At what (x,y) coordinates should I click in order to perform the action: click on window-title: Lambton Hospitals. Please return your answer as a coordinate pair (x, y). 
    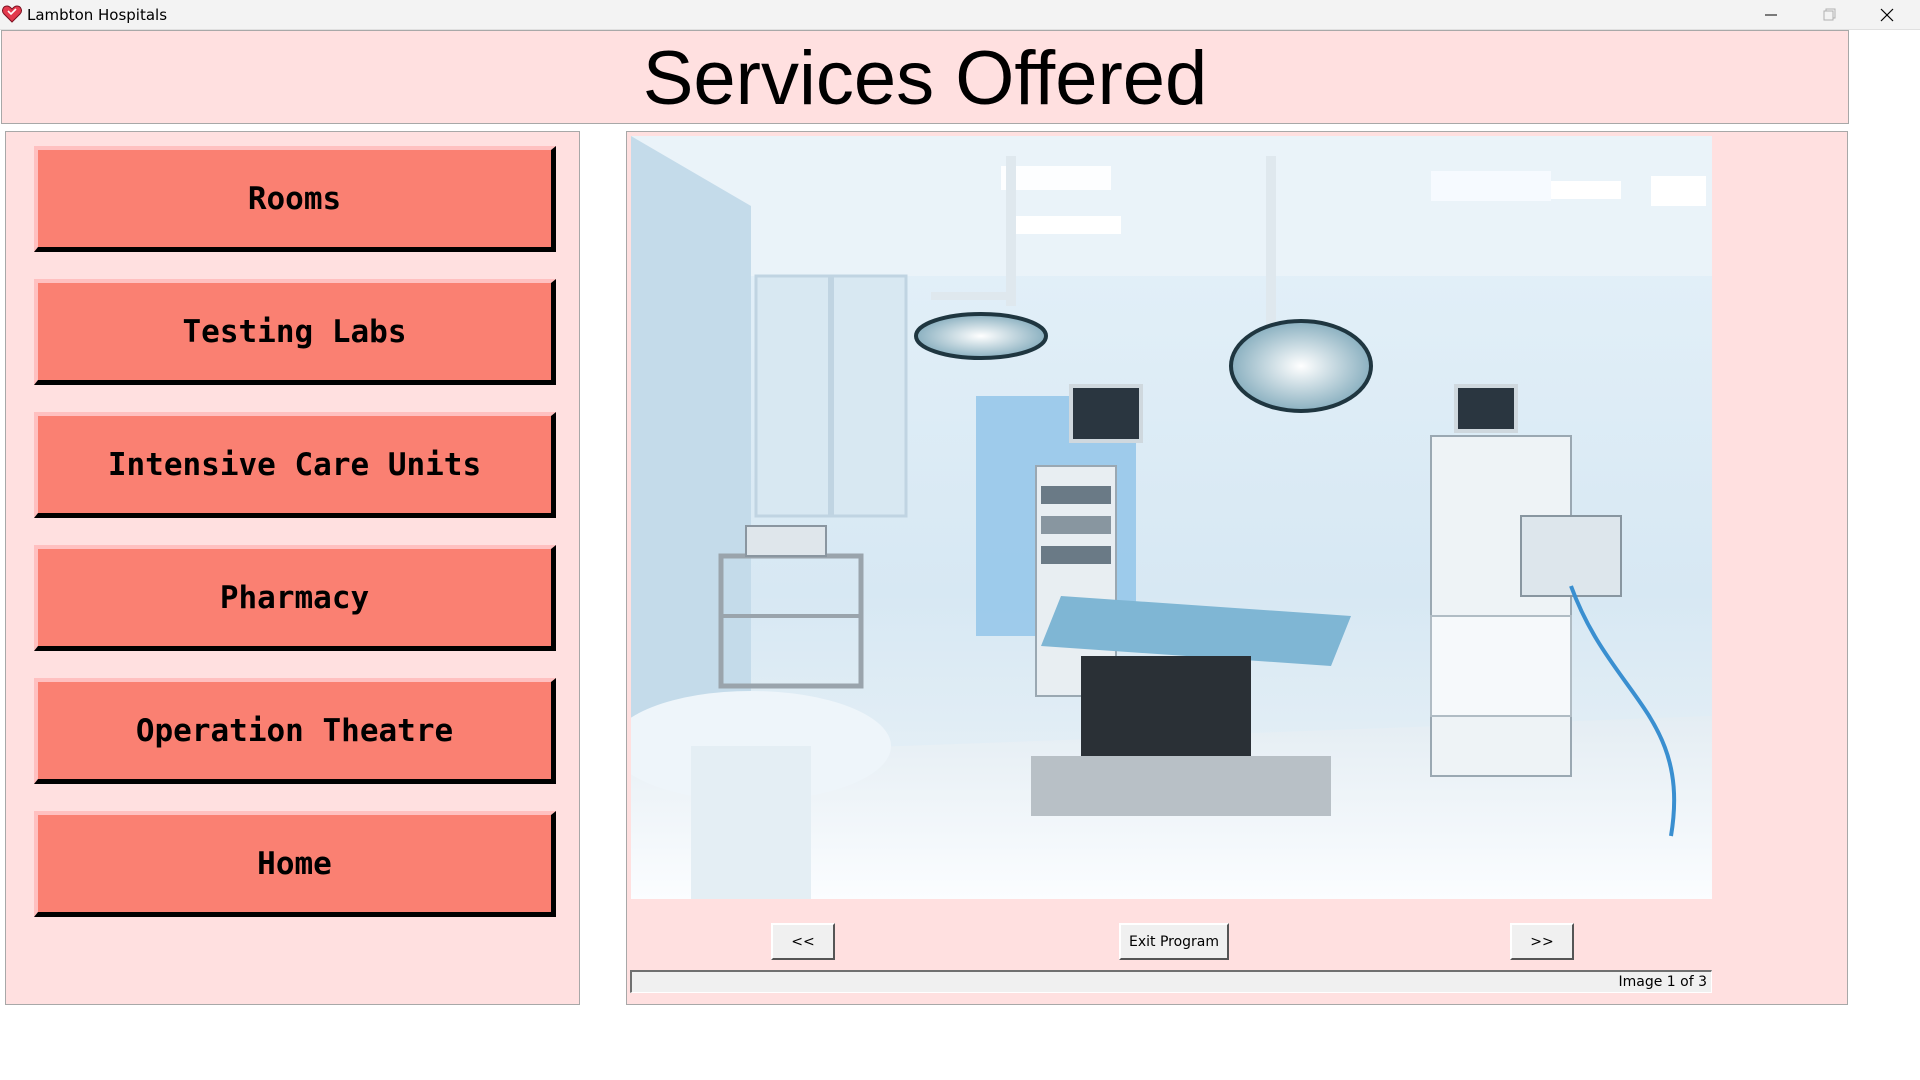
    Looking at the image, I should click on (97, 15).